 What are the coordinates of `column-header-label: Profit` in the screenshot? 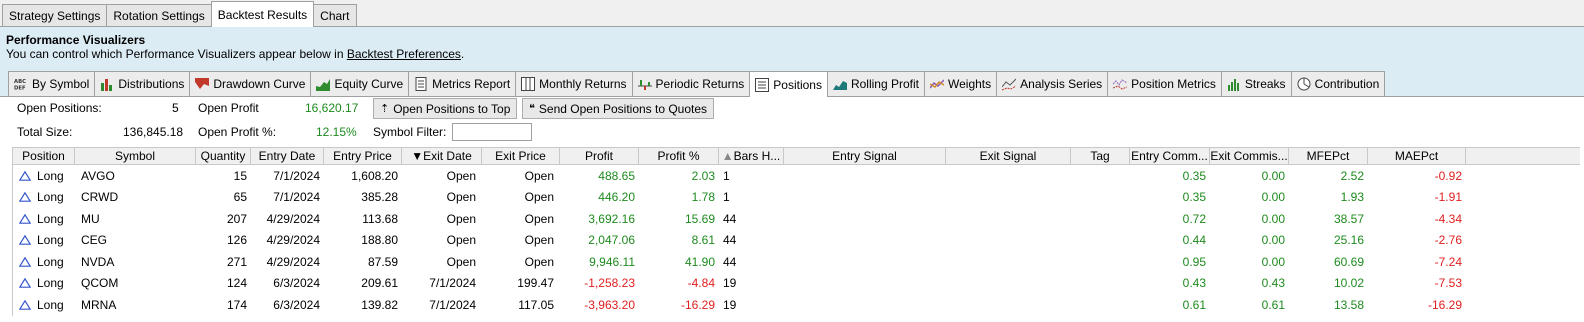 It's located at (598, 156).